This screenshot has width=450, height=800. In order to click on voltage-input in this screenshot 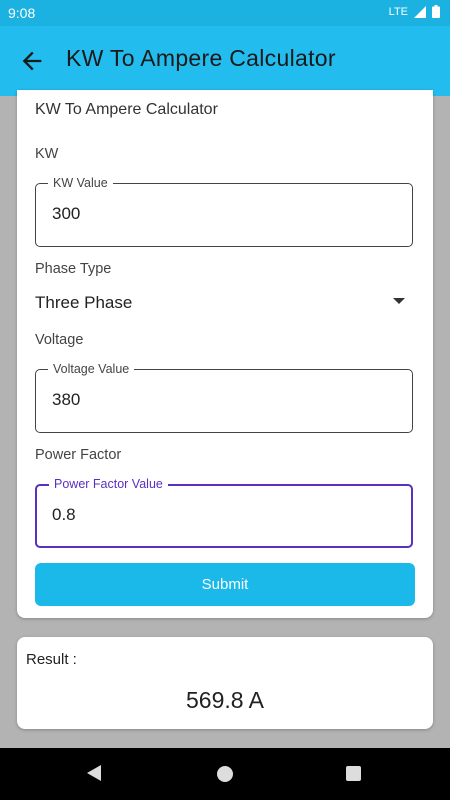, I will do `click(222, 400)`.